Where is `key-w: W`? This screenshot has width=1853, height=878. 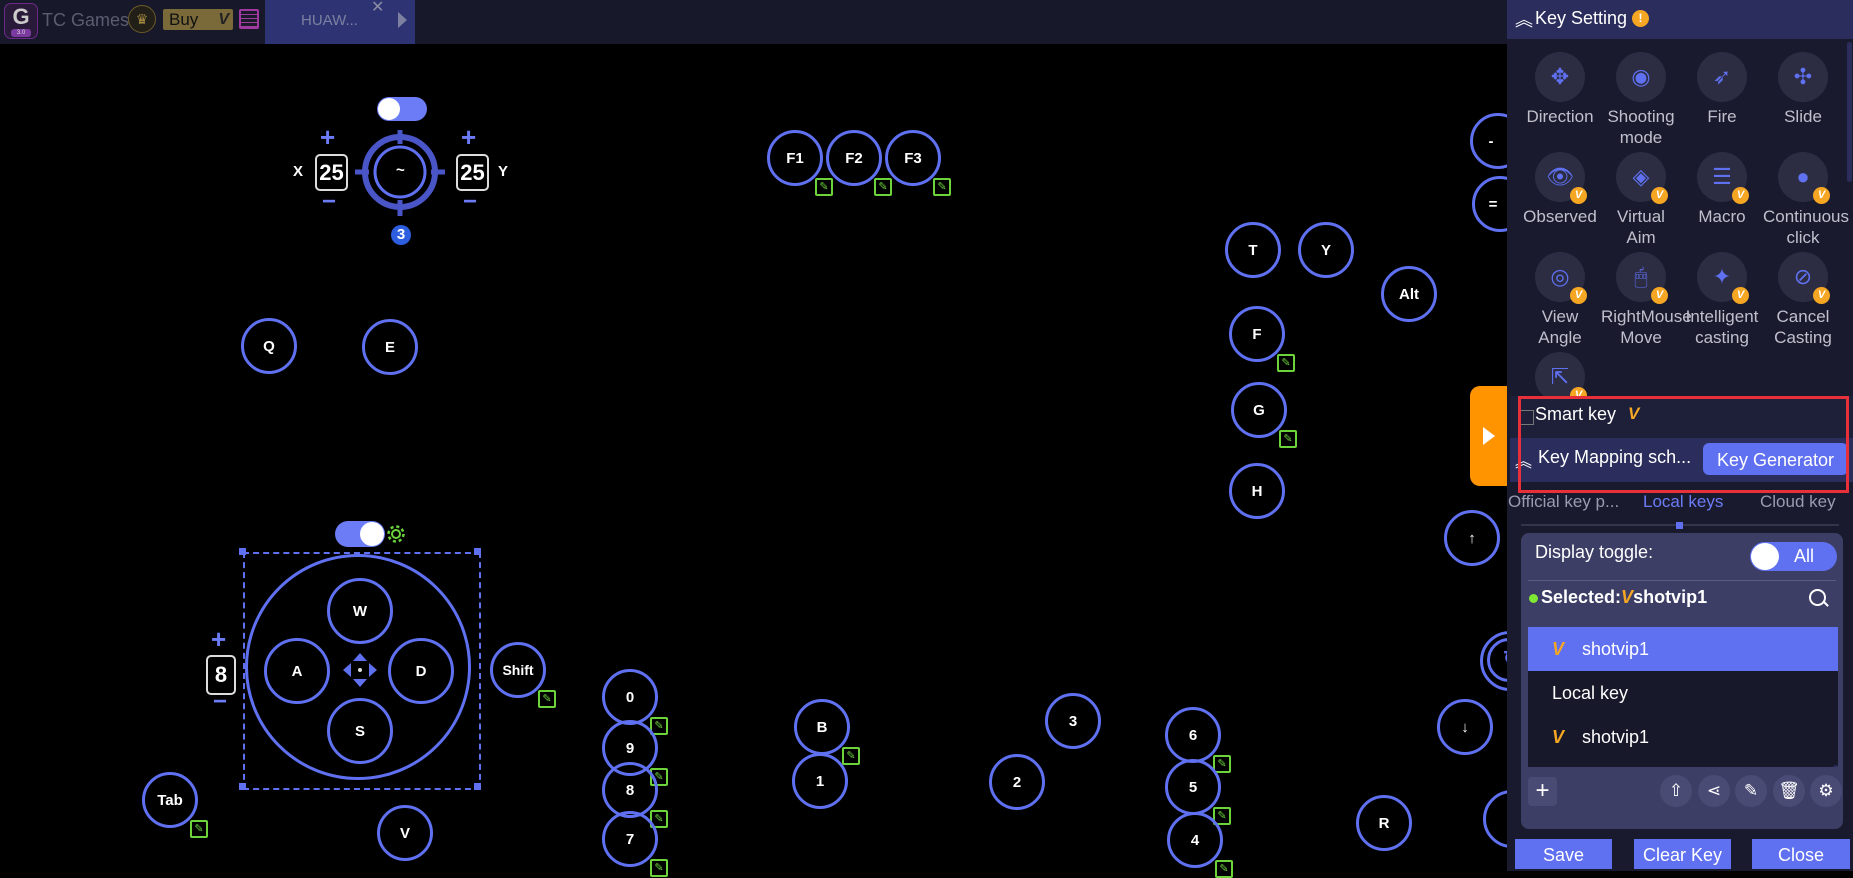
key-w: W is located at coordinates (360, 611).